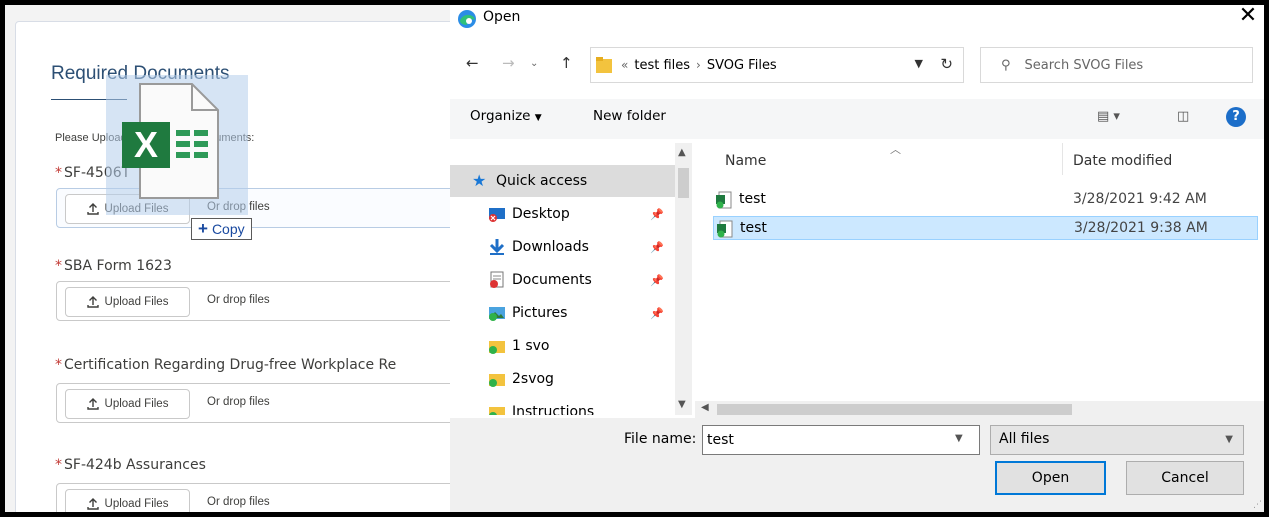 The image size is (1269, 517). What do you see at coordinates (1116, 65) in the screenshot?
I see `search-input: ⚲ Search SVOG Files` at bounding box center [1116, 65].